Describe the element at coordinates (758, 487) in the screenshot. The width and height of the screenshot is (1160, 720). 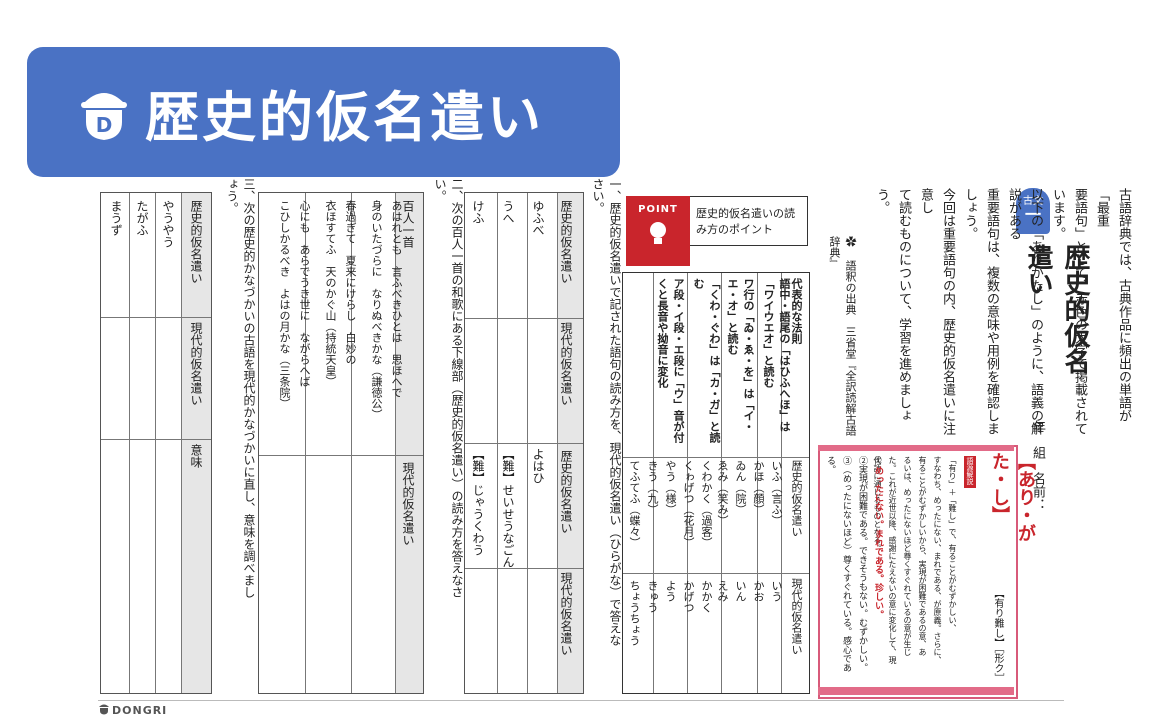
I see `point-example: かほ（顔）` at that location.